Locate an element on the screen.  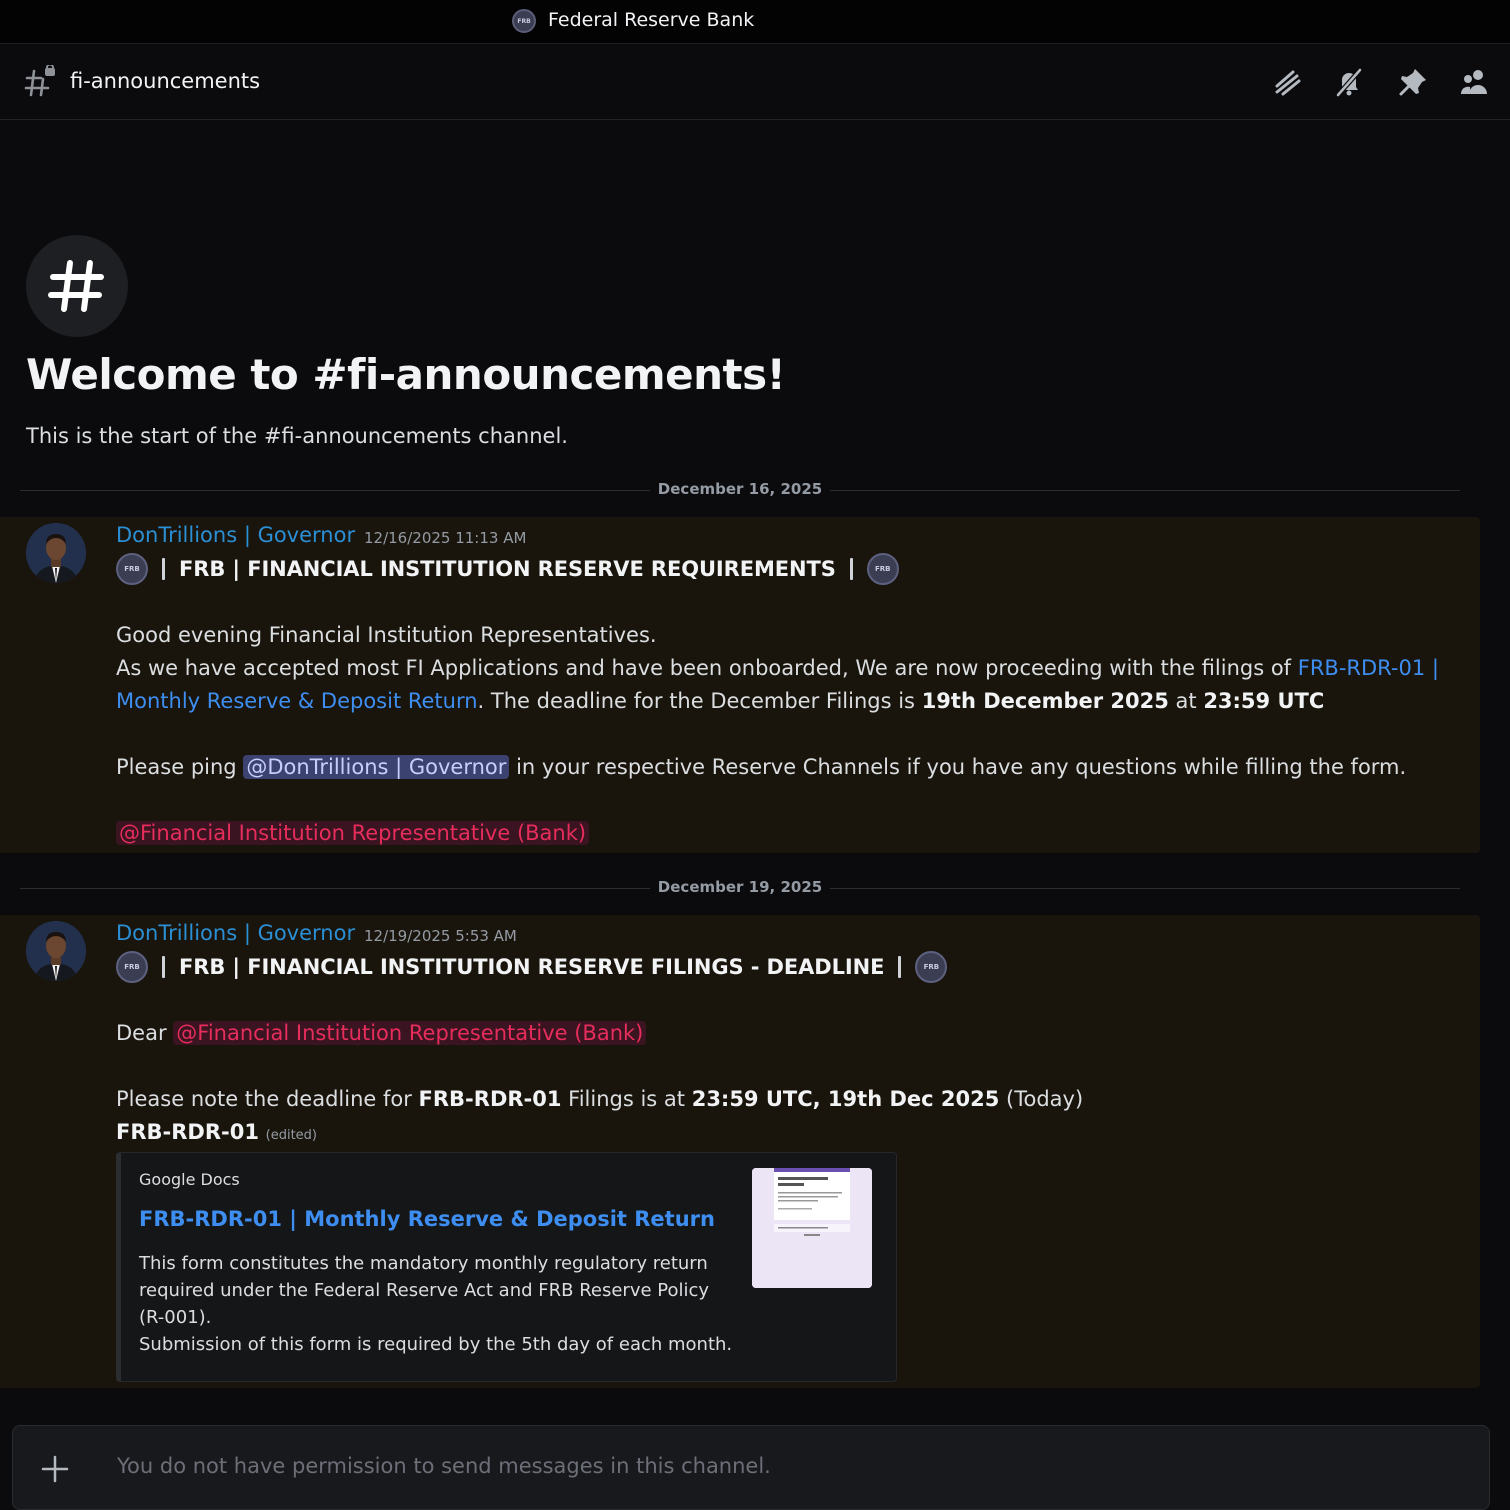
message-text: Filings is at is located at coordinates (626, 1099).